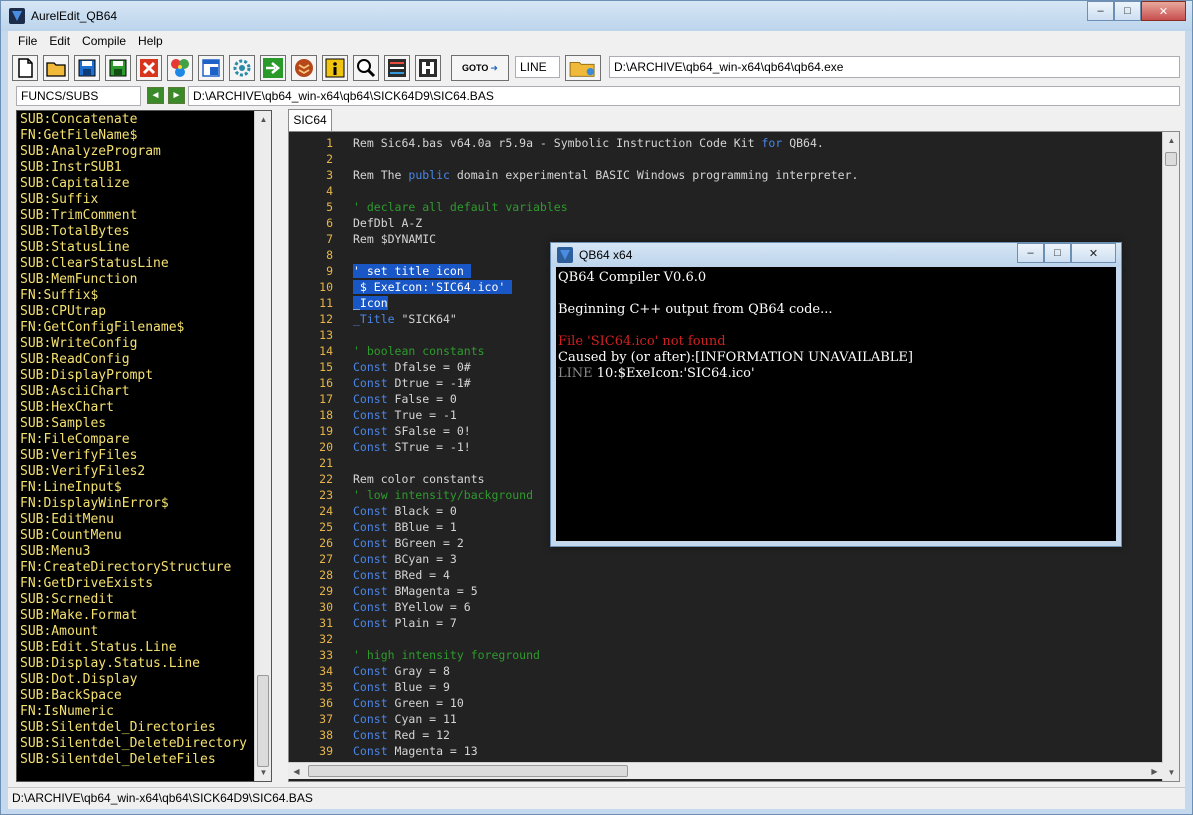  What do you see at coordinates (1154, 771) in the screenshot?
I see `scroll-right-icon: ▶` at bounding box center [1154, 771].